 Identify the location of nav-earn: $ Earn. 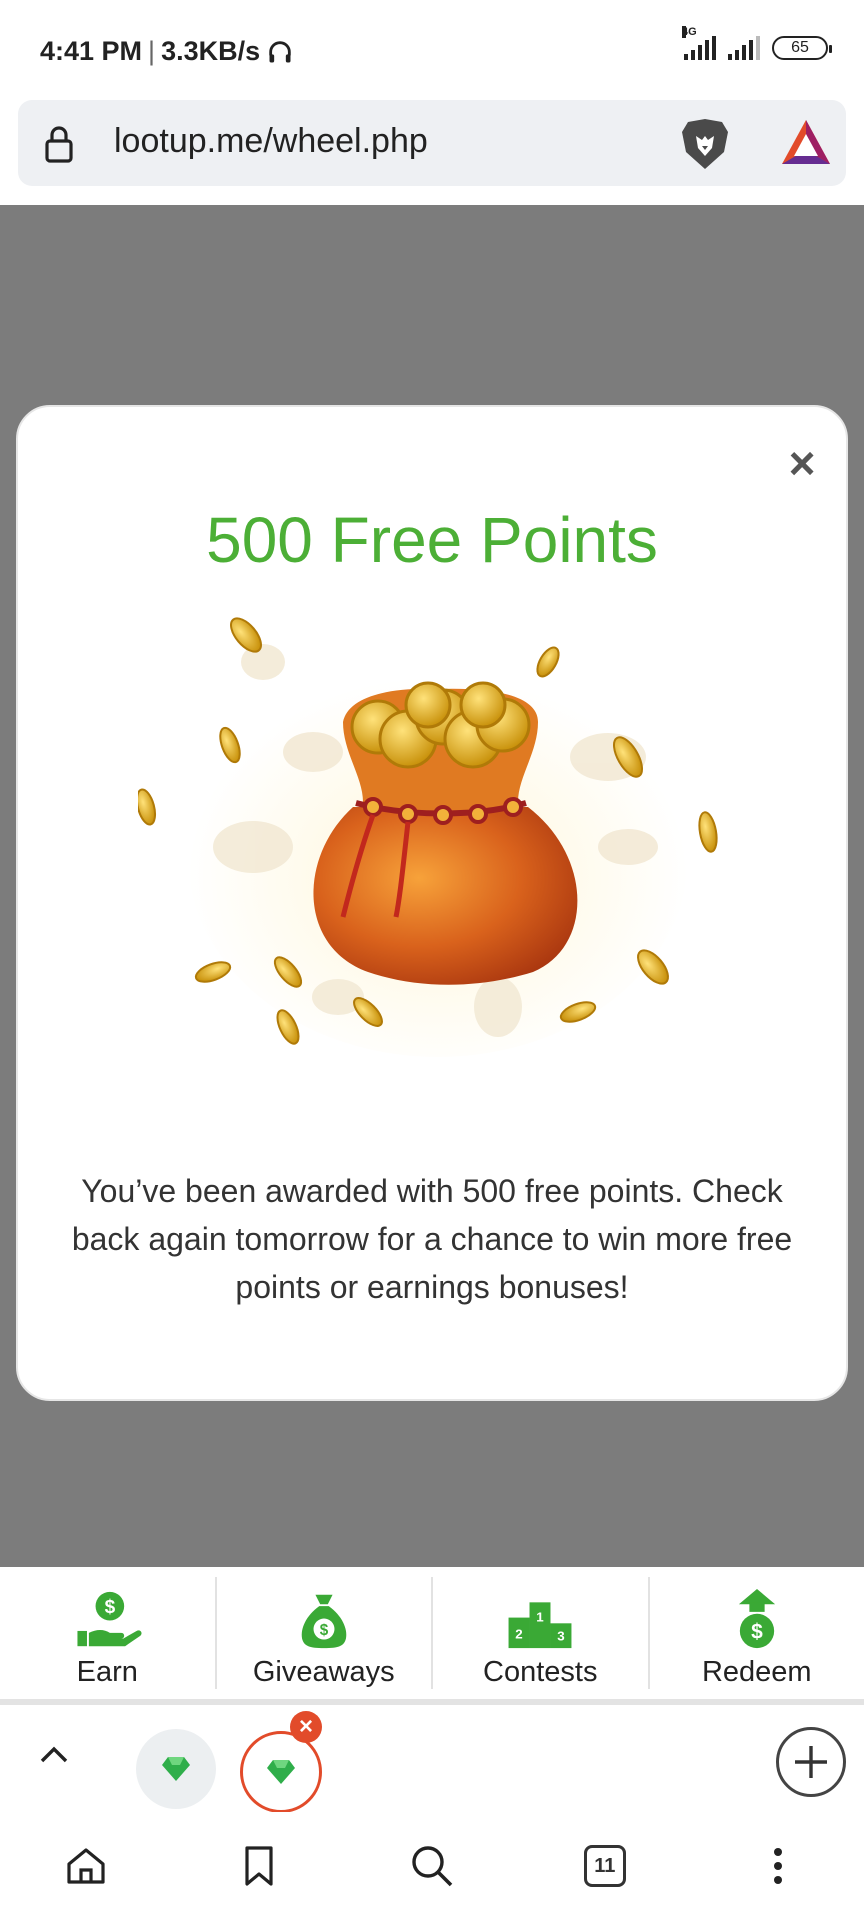
(108, 1633).